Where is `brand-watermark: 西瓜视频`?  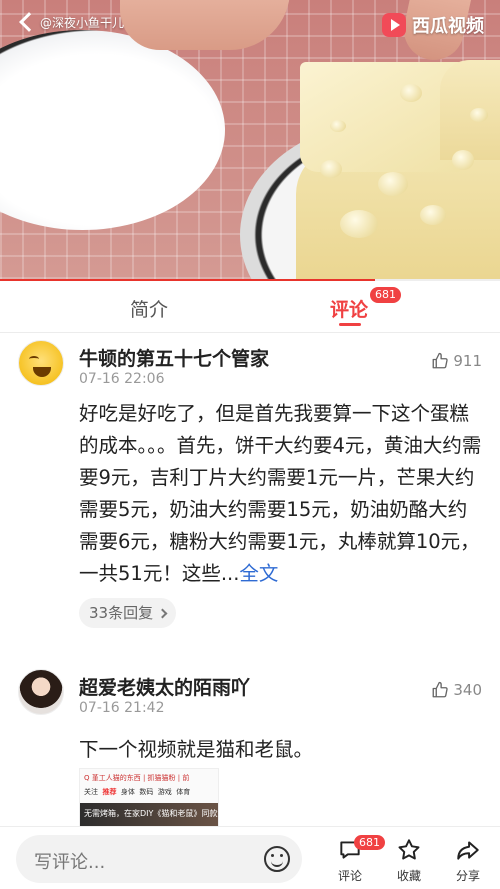 brand-watermark: 西瓜视频 is located at coordinates (433, 25).